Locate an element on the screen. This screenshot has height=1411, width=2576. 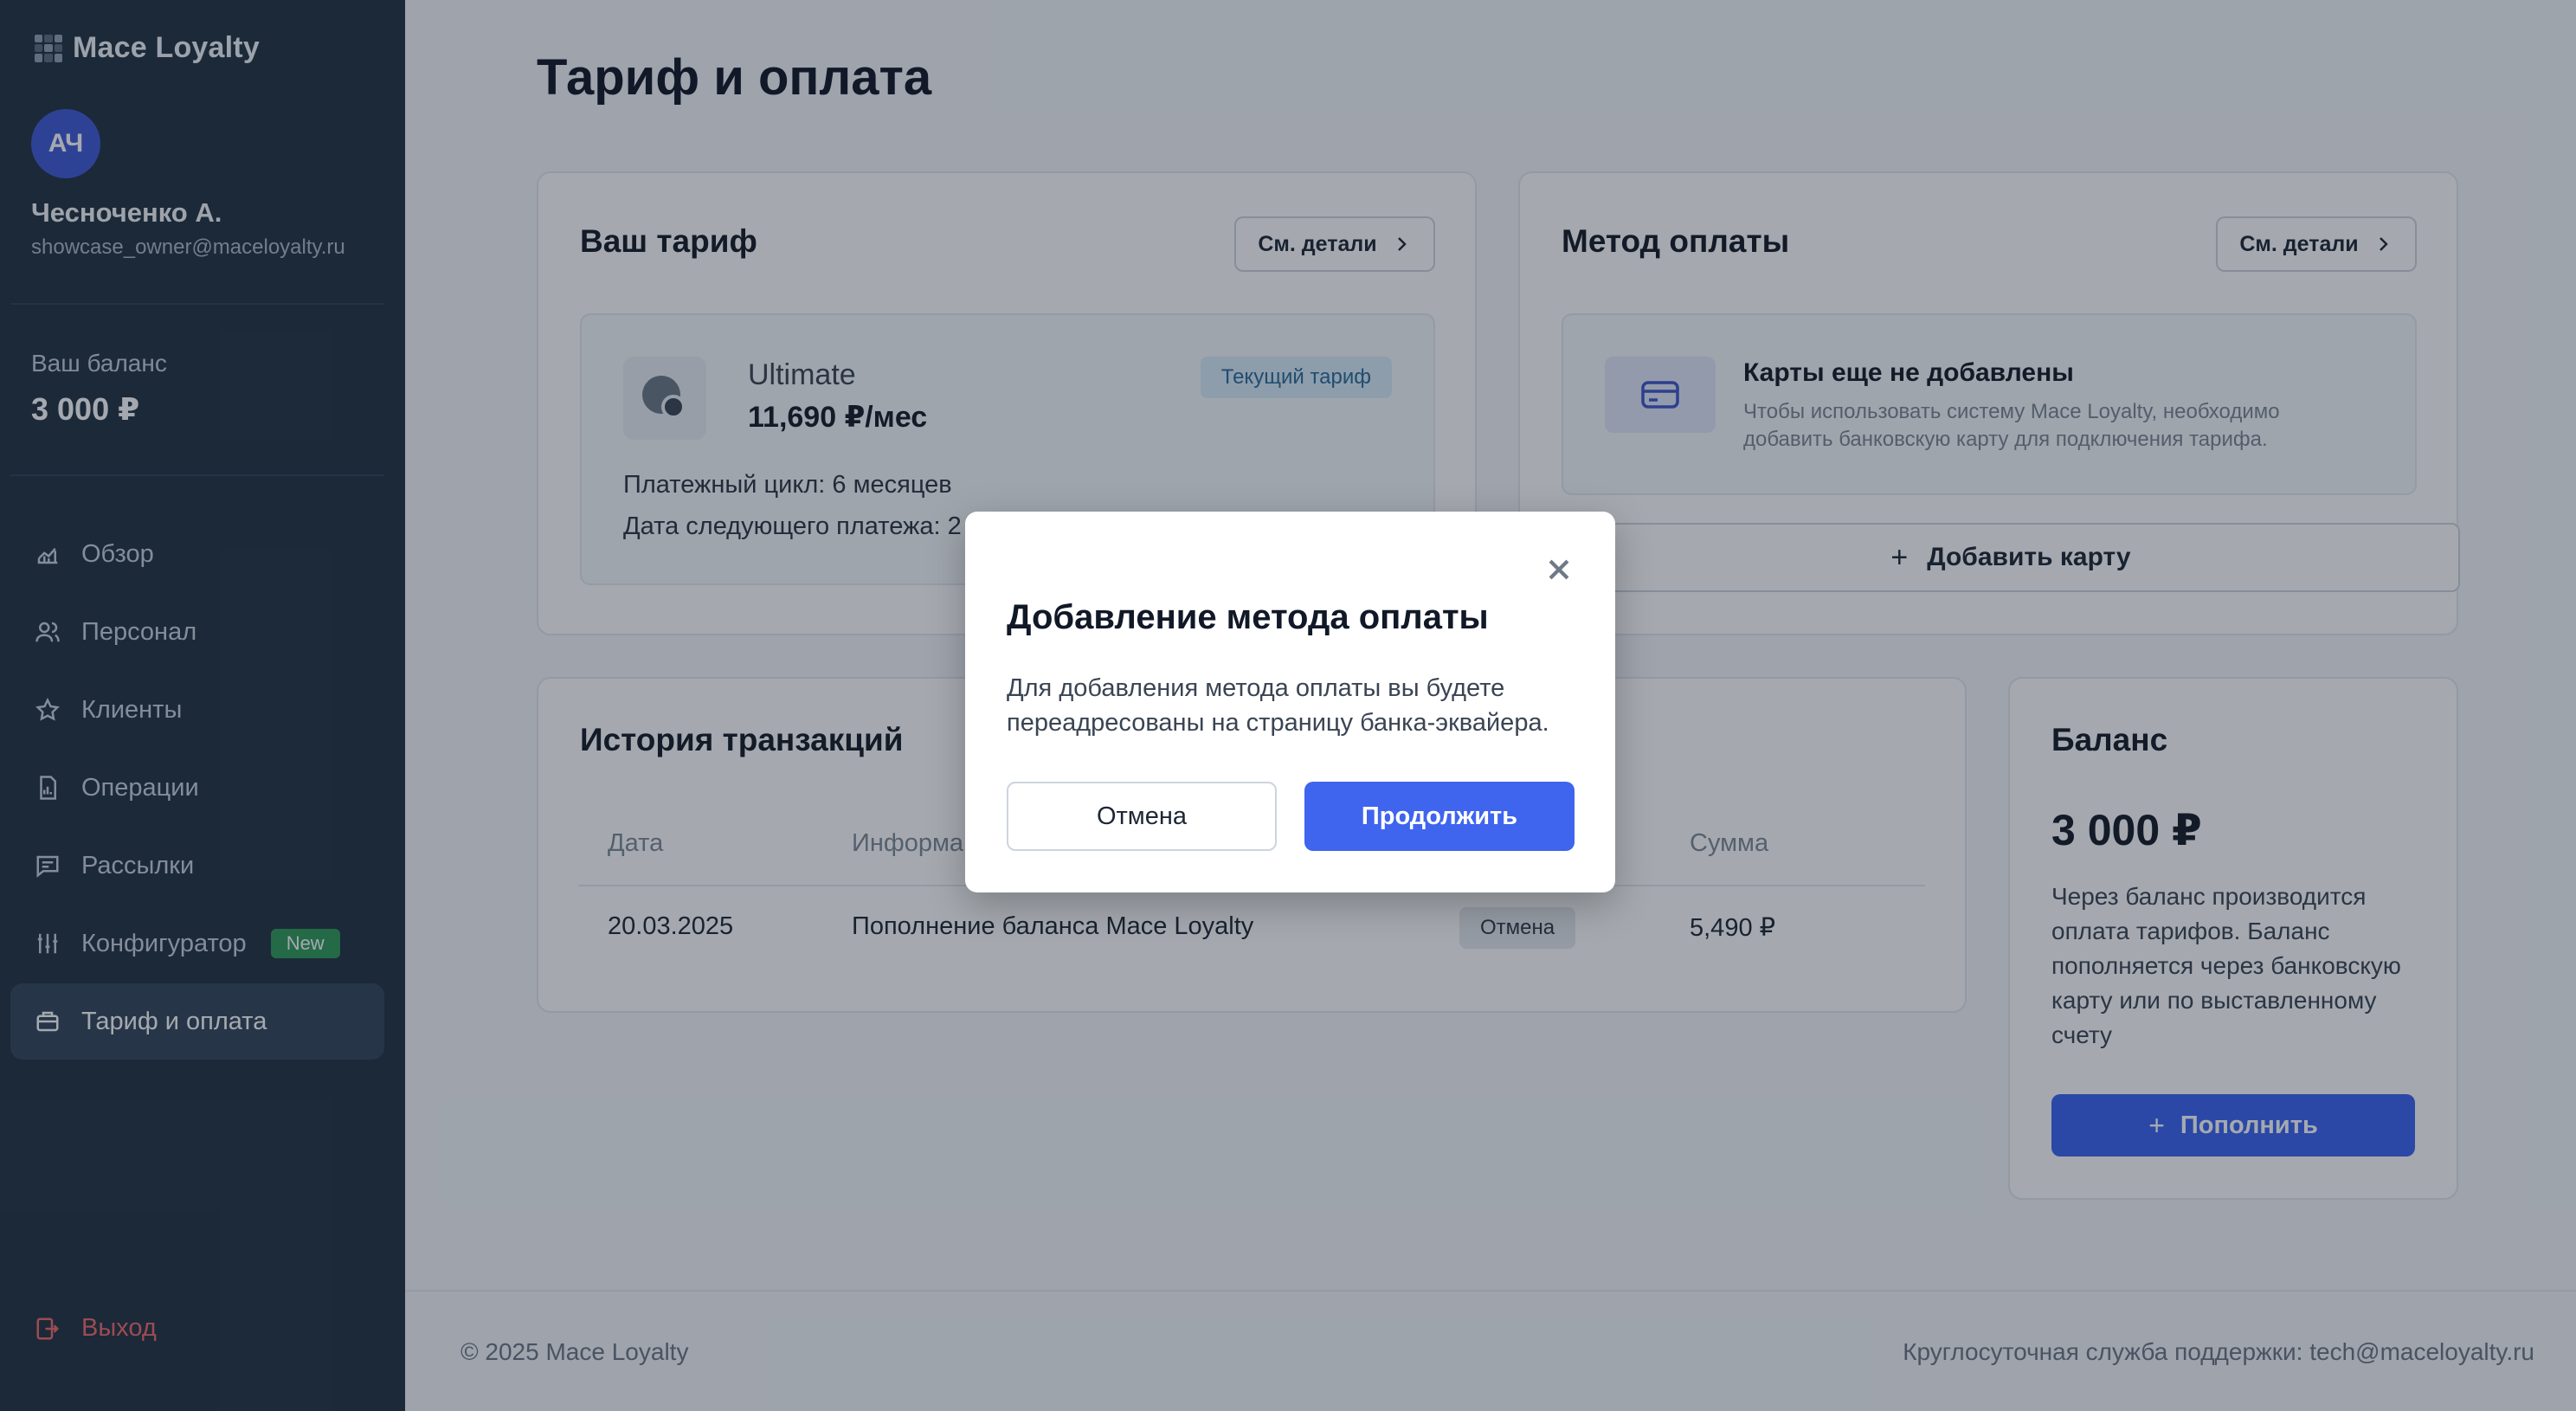
cancel-button: Отмена is located at coordinates (1142, 816).